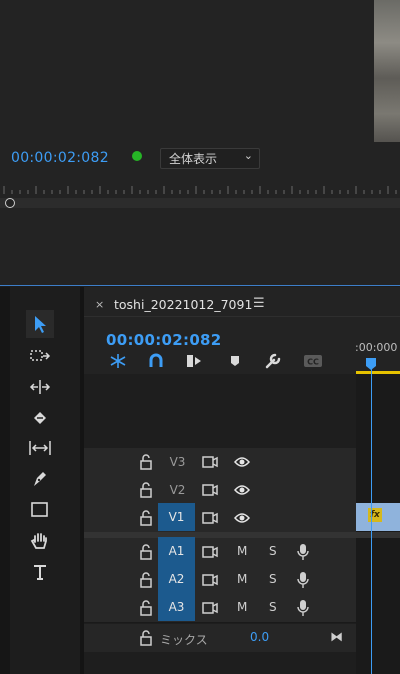 The height and width of the screenshot is (674, 400). What do you see at coordinates (176, 517) in the screenshot?
I see `track-label-selected: V1` at bounding box center [176, 517].